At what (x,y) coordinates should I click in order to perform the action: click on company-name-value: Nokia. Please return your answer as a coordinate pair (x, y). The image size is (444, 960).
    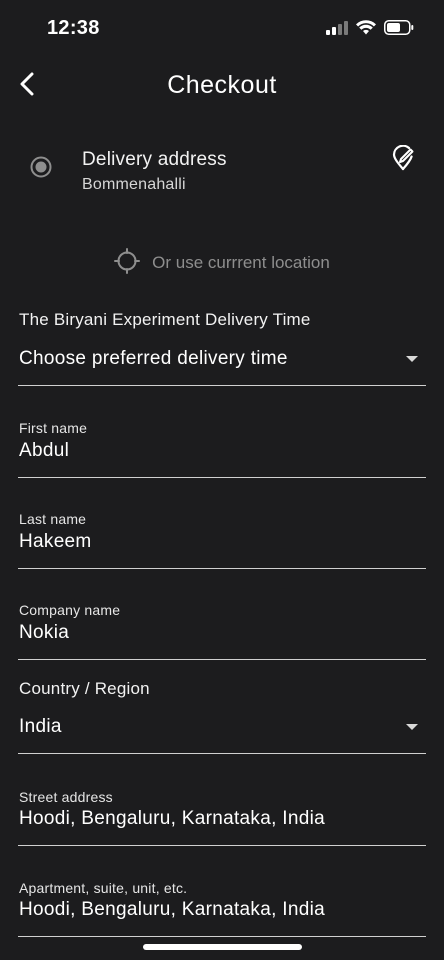
    Looking at the image, I should click on (44, 633).